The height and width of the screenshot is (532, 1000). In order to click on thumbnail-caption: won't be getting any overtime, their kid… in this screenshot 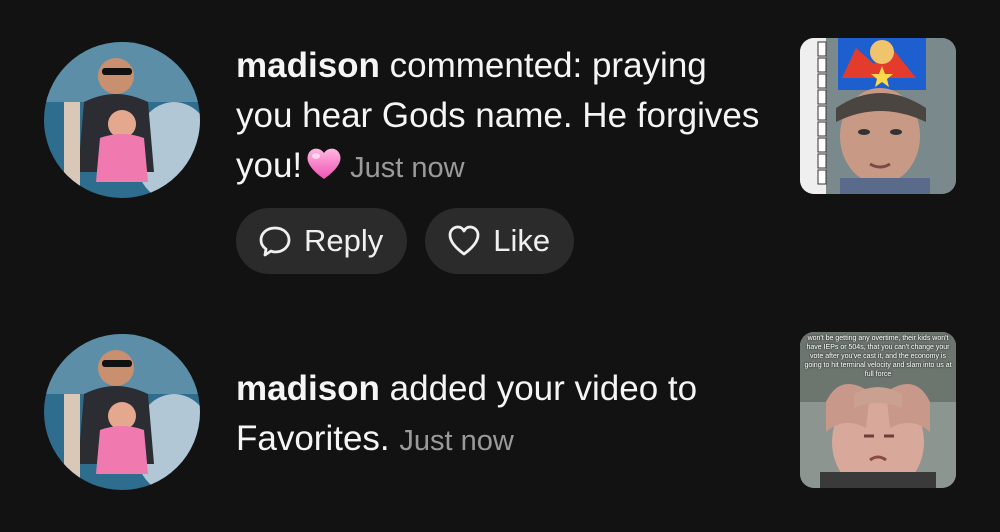, I will do `click(878, 356)`.